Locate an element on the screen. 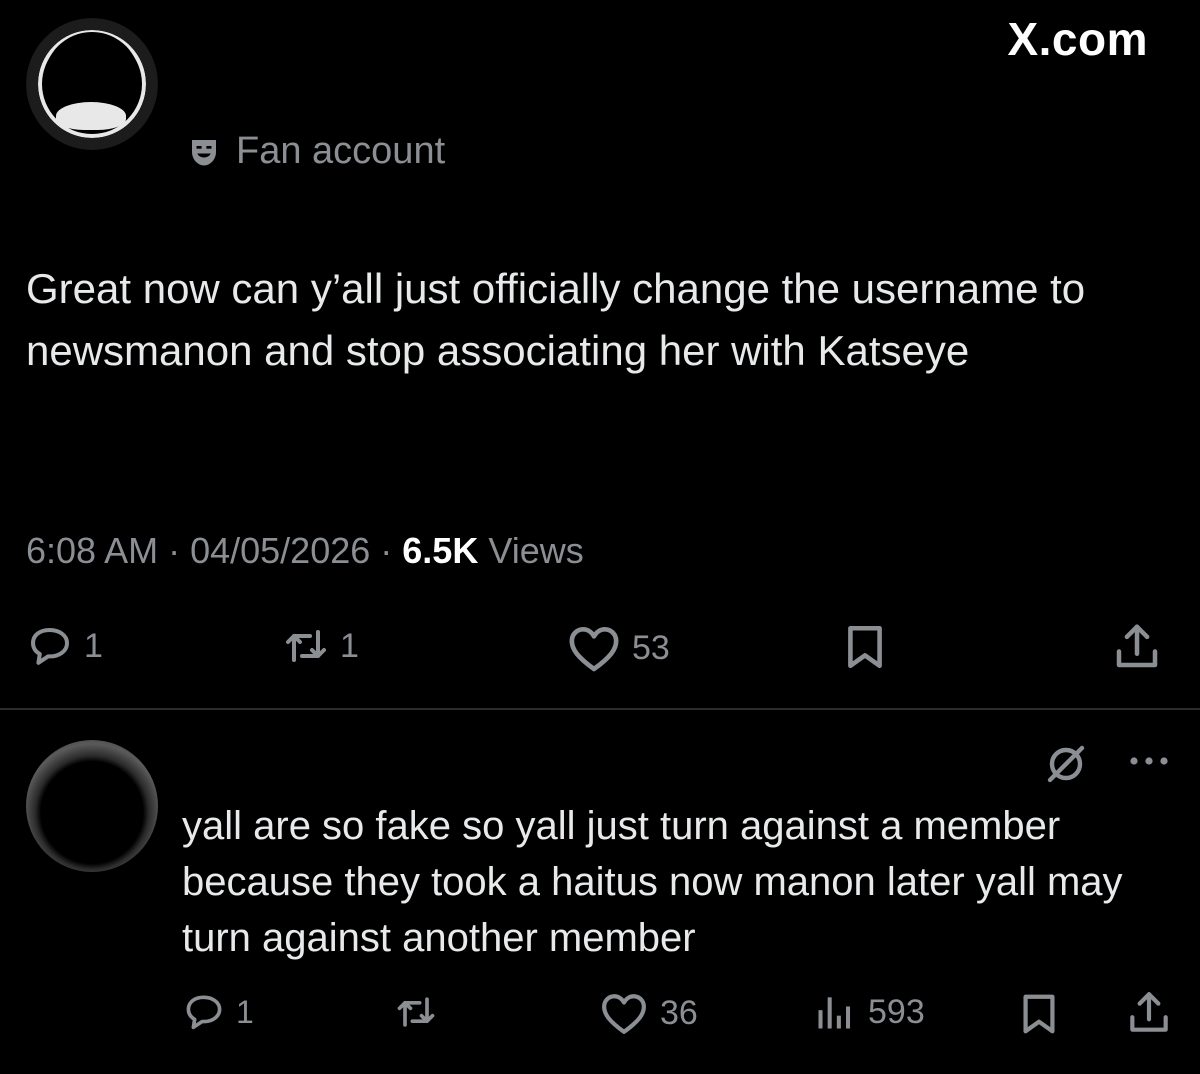 The width and height of the screenshot is (1200, 1074). views-count: 6.5K is located at coordinates (440, 550).